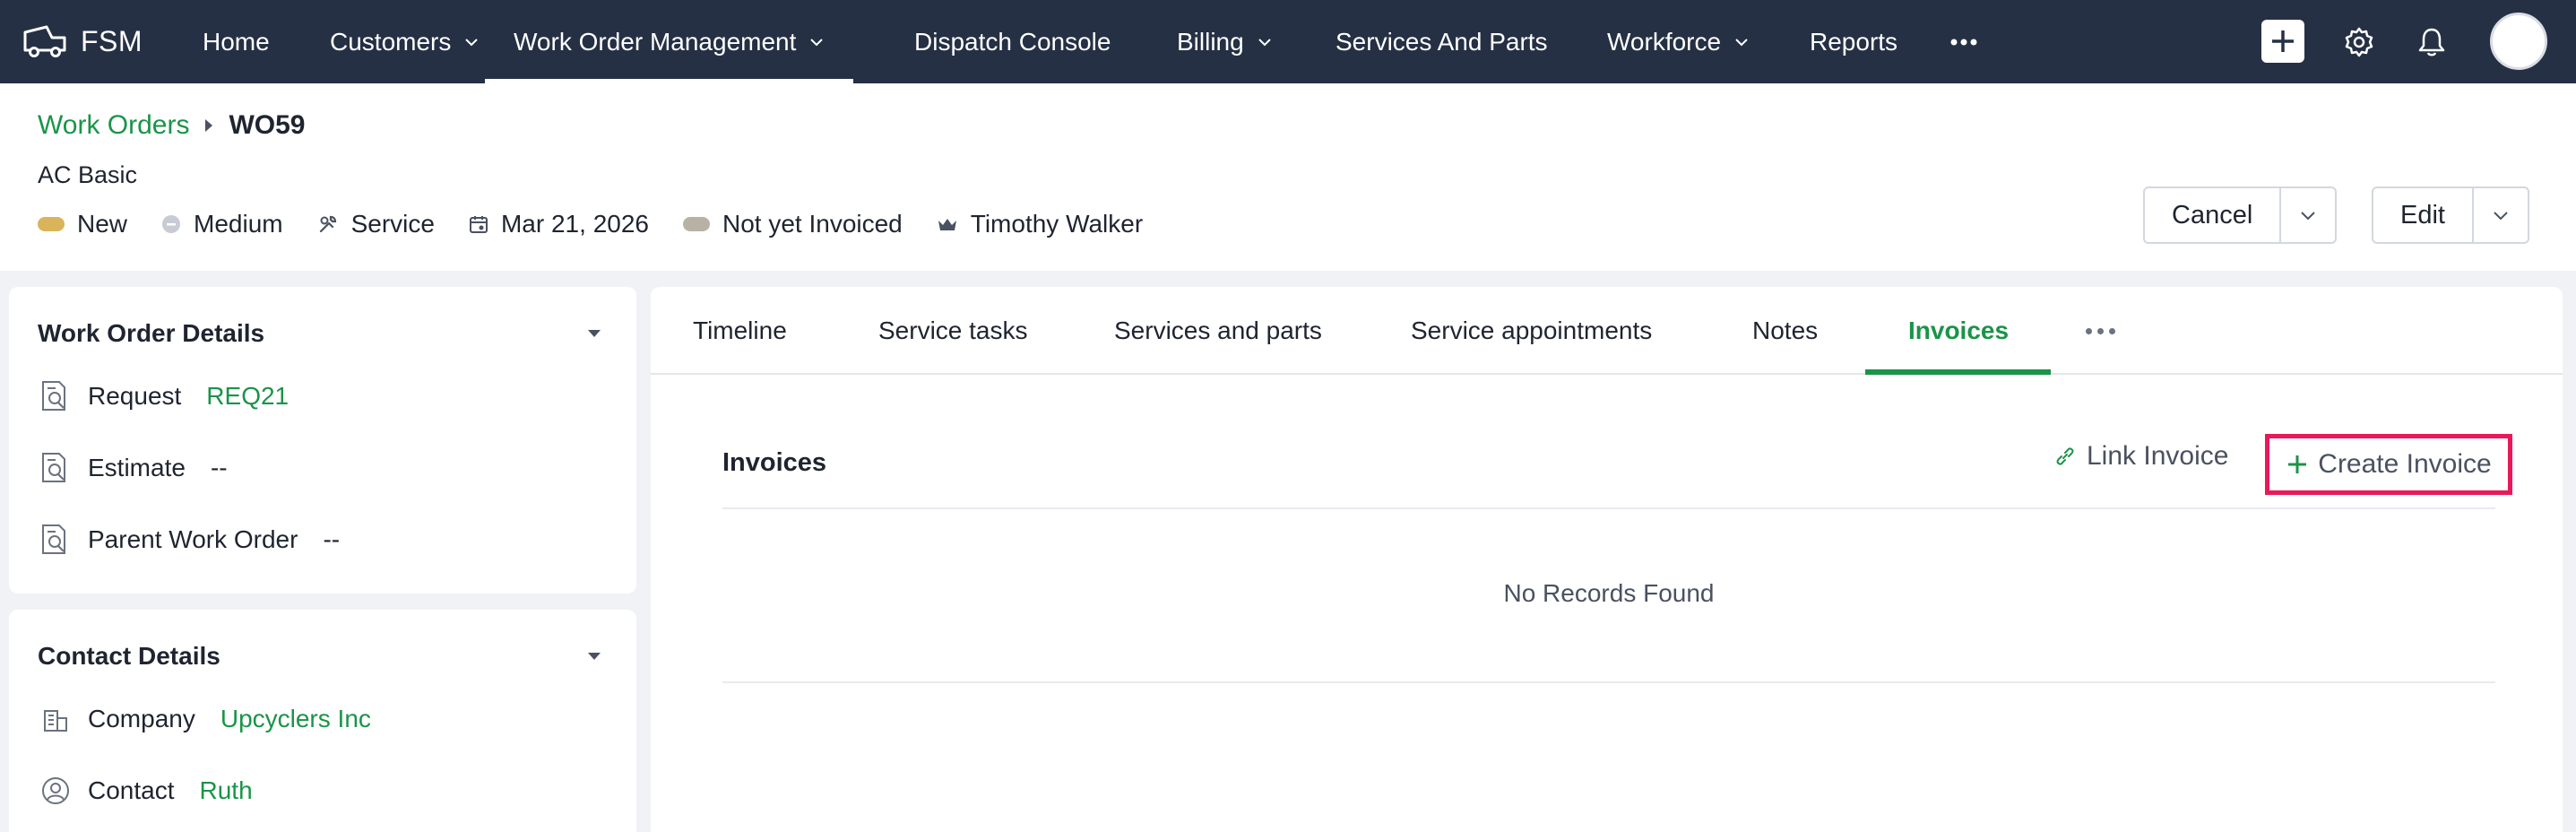 This screenshot has width=2576, height=832. What do you see at coordinates (209, 125) in the screenshot?
I see `breadcrumb-separator-icon` at bounding box center [209, 125].